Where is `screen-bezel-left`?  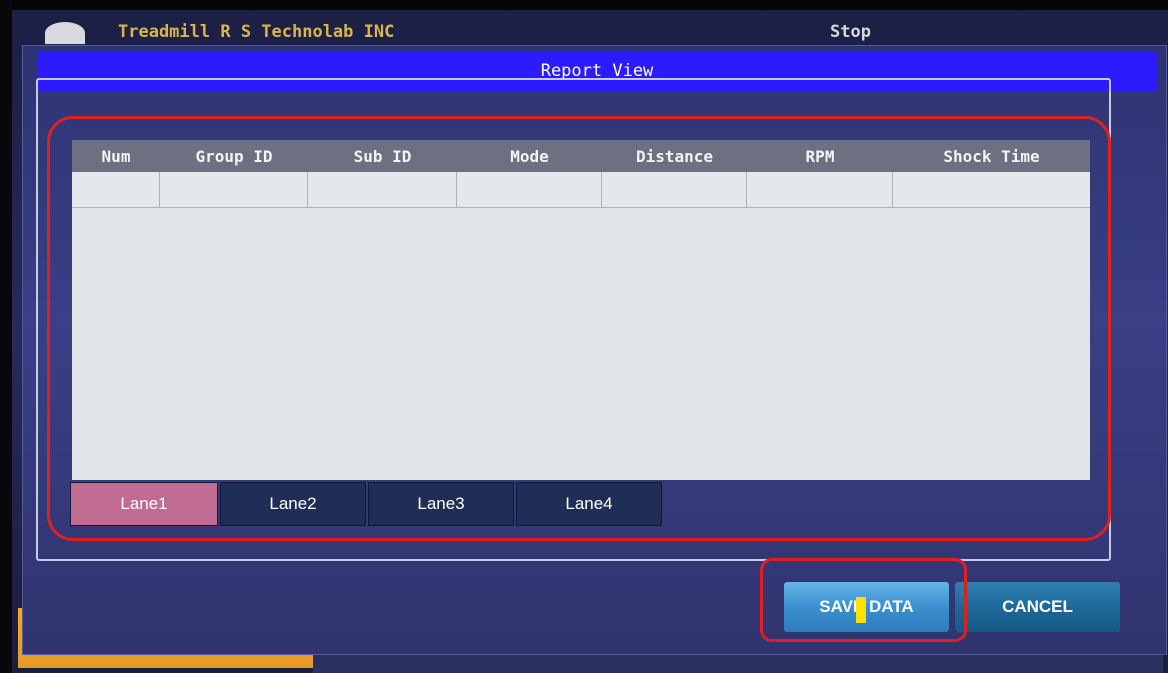 screen-bezel-left is located at coordinates (6, 336).